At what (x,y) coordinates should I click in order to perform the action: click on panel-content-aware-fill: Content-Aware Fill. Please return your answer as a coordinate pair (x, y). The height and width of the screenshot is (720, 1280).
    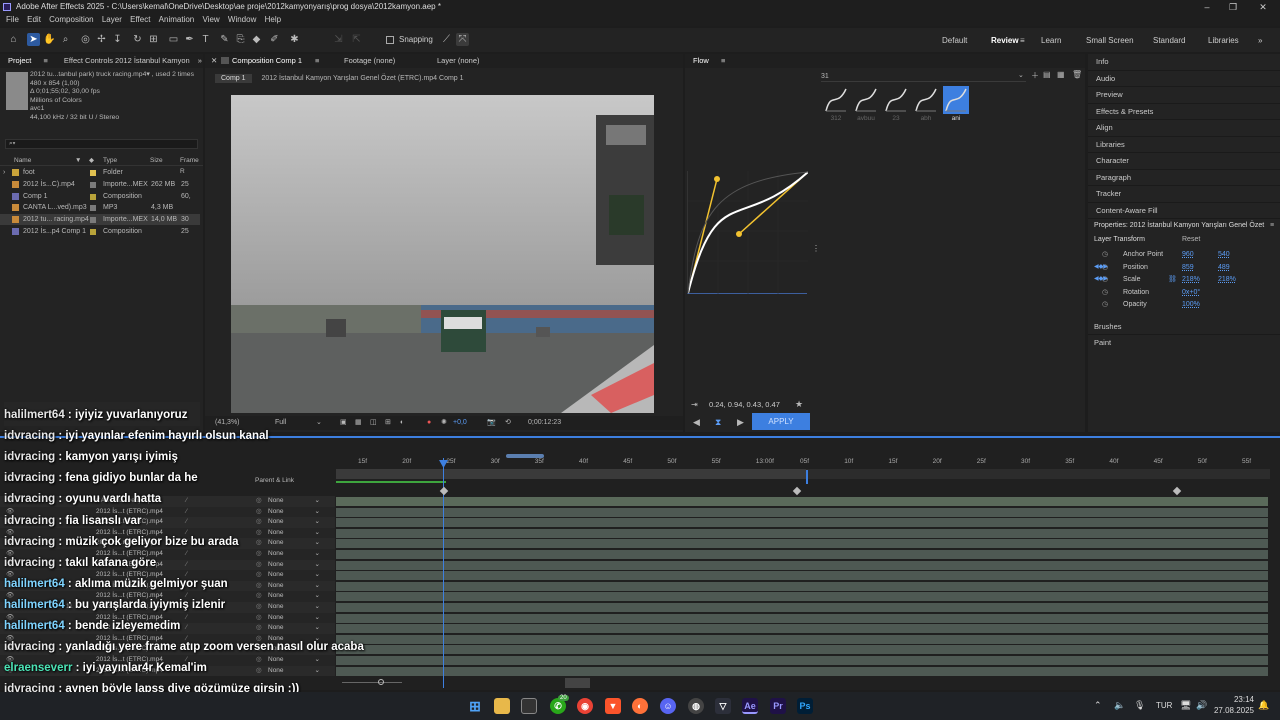
    Looking at the image, I should click on (1184, 211).